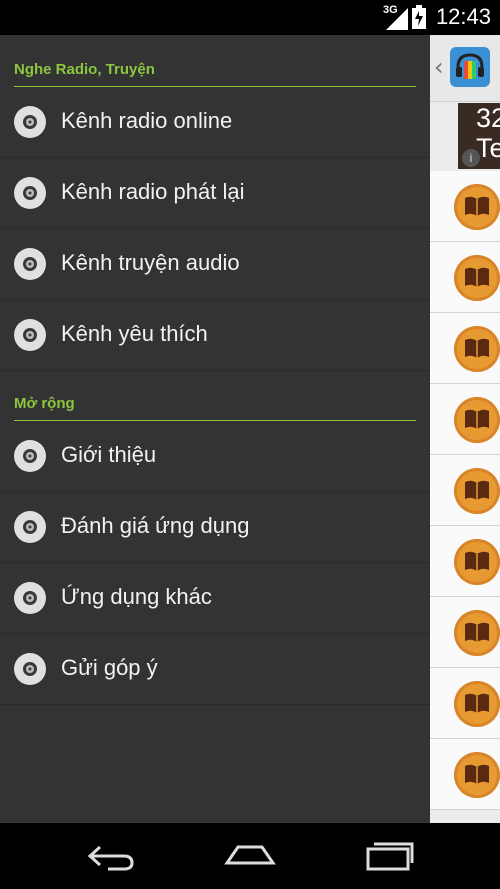 The width and height of the screenshot is (500, 889). I want to click on clock: 12:43, so click(463, 16).